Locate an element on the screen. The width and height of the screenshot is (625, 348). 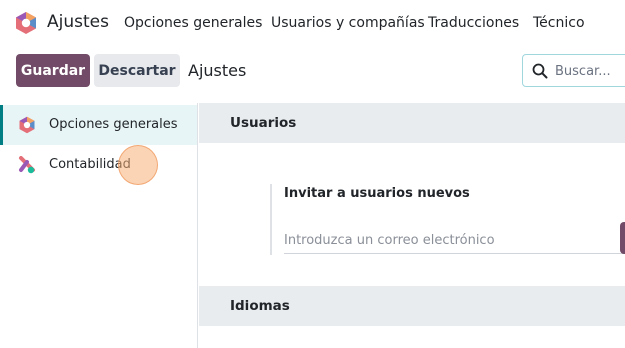
section-title: Usuarios is located at coordinates (263, 123).